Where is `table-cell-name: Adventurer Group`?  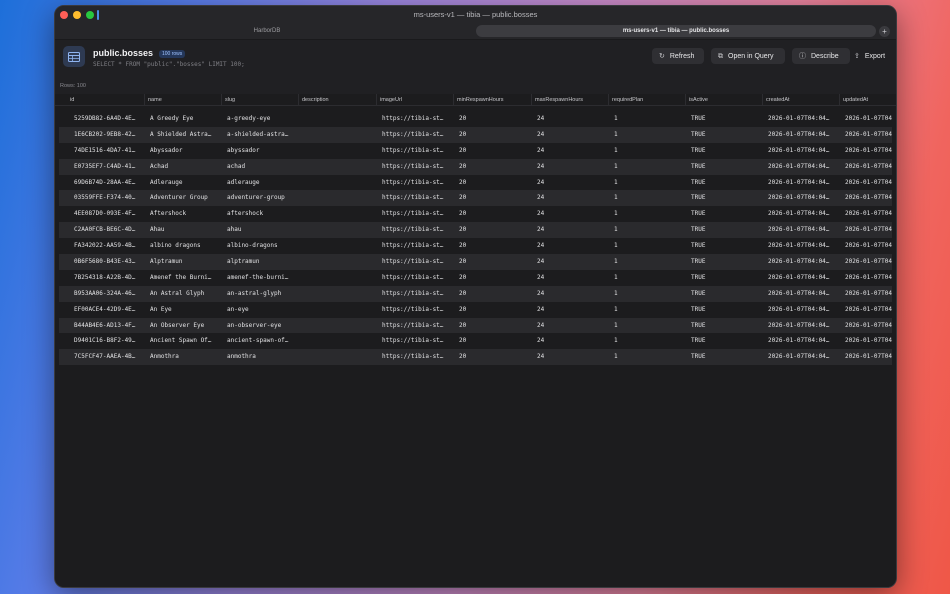
table-cell-name: Adventurer Group is located at coordinates (186, 198).